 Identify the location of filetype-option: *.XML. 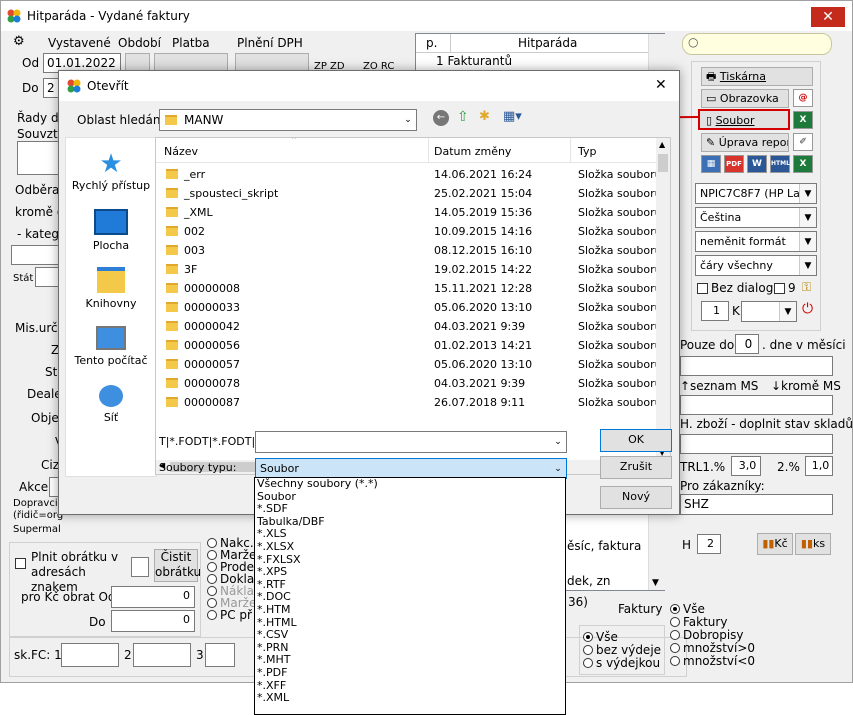
(410, 698).